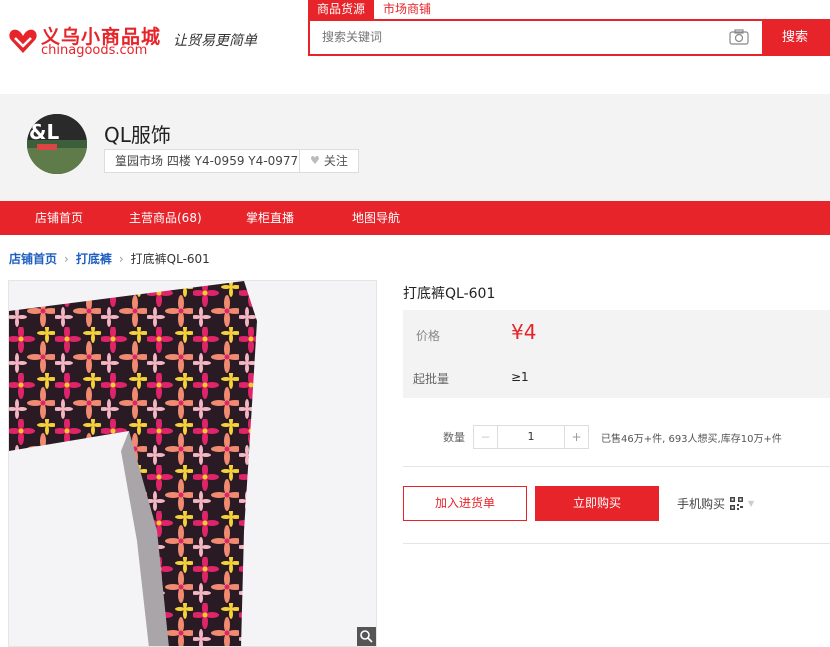  What do you see at coordinates (366, 636) in the screenshot?
I see `zoom-icon` at bounding box center [366, 636].